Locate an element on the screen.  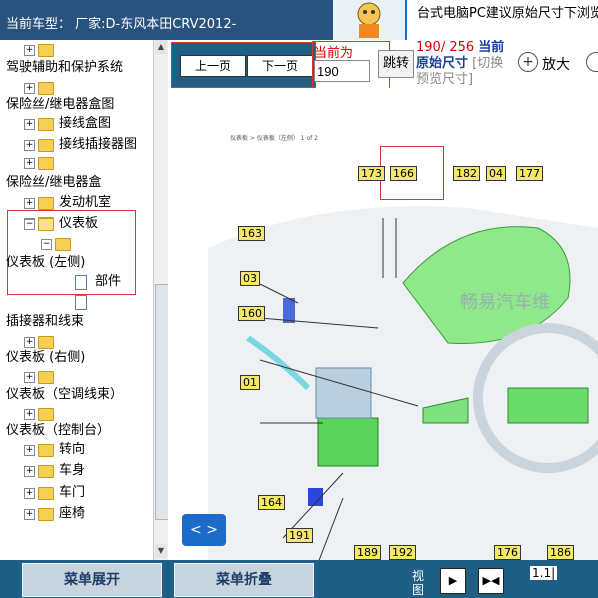
watermark-text: 畅易汽车维 is located at coordinates (505, 302).